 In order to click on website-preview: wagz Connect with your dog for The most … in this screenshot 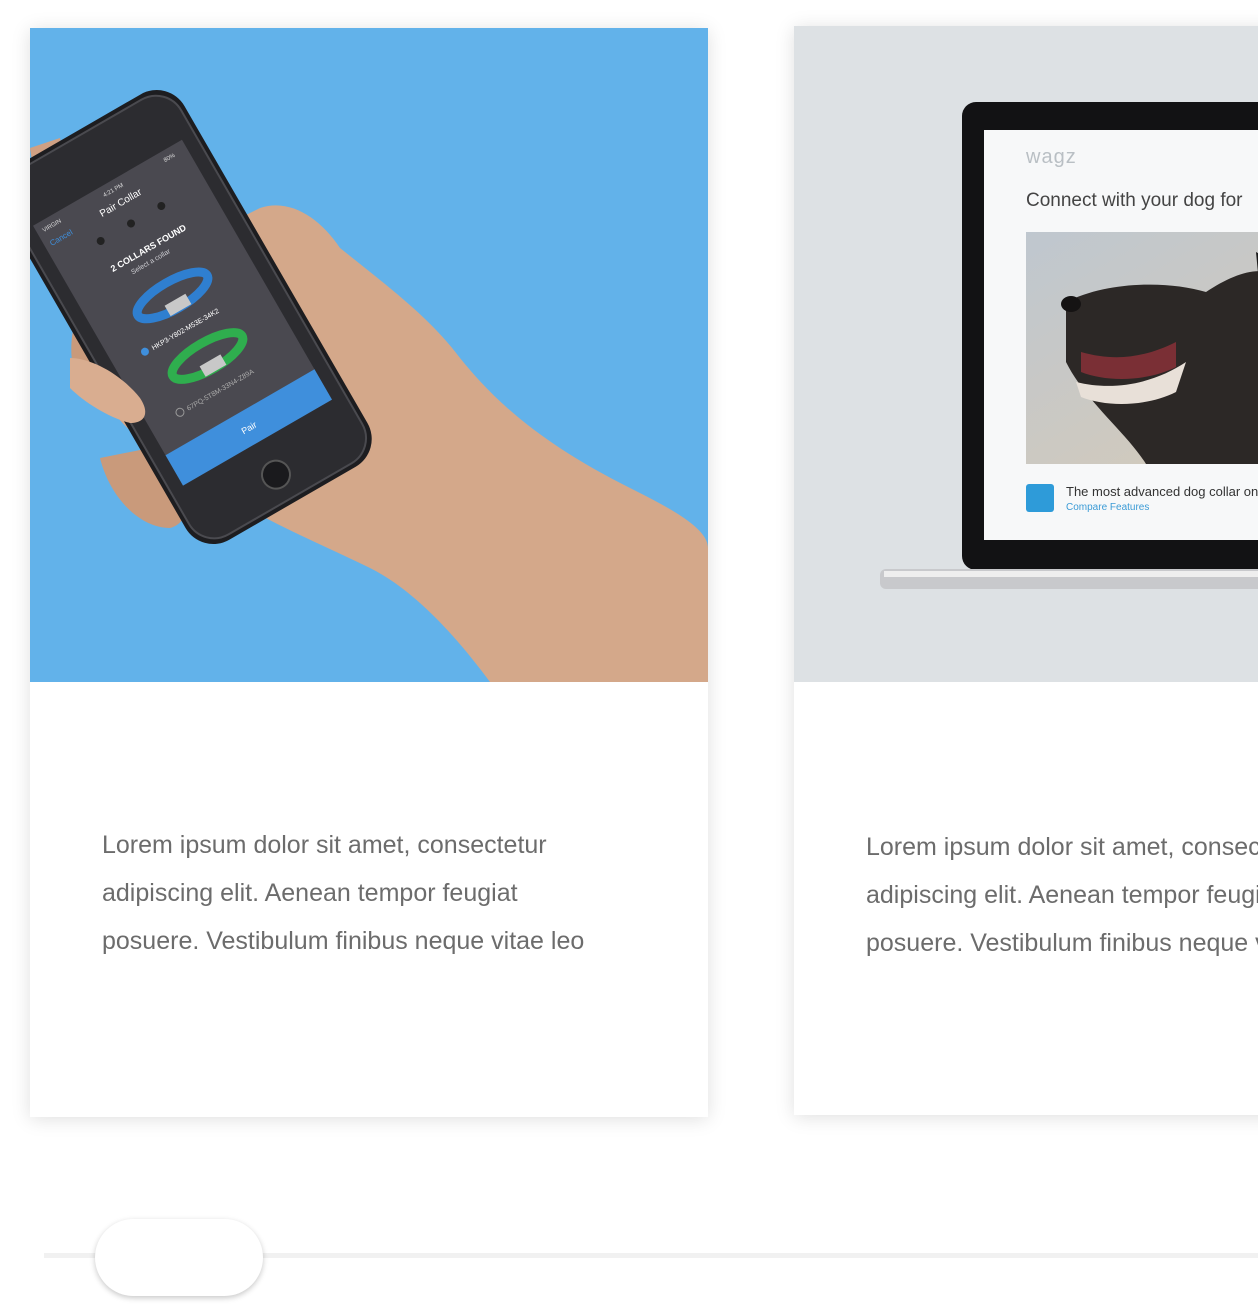, I will do `click(1121, 335)`.